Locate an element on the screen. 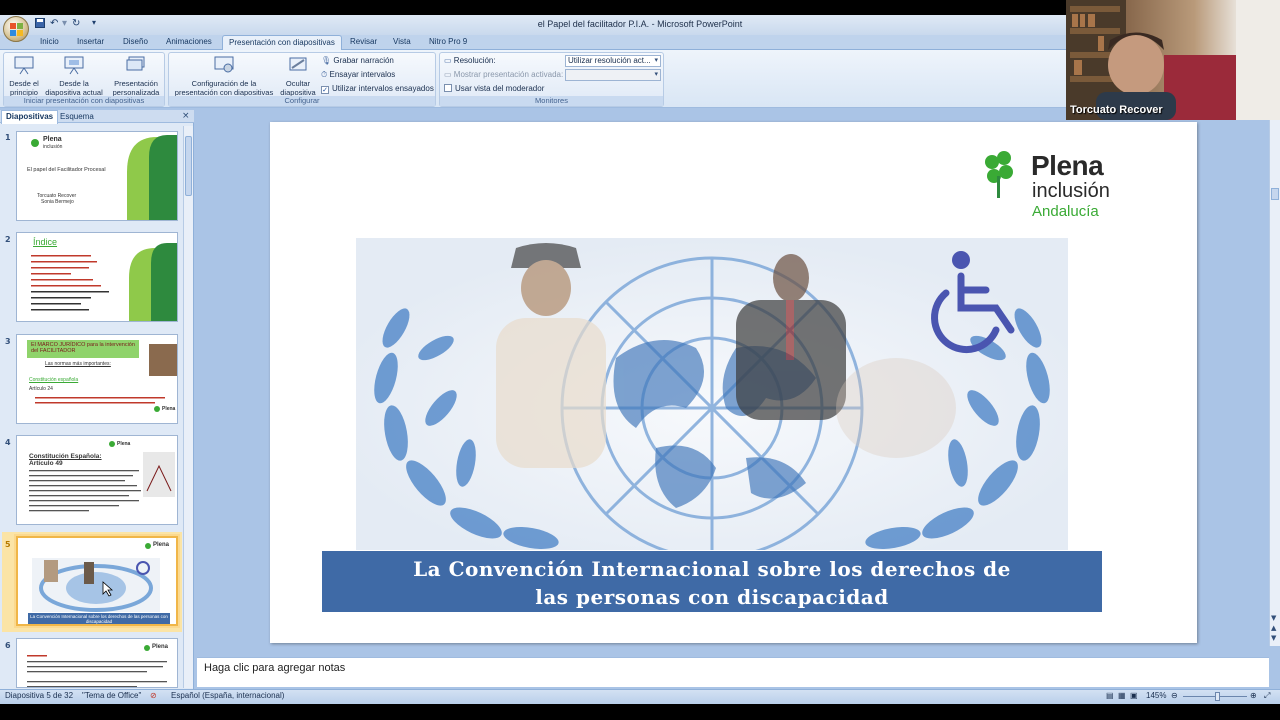 The image size is (1280, 720). hide-slide-icon is located at coordinates (298, 64).